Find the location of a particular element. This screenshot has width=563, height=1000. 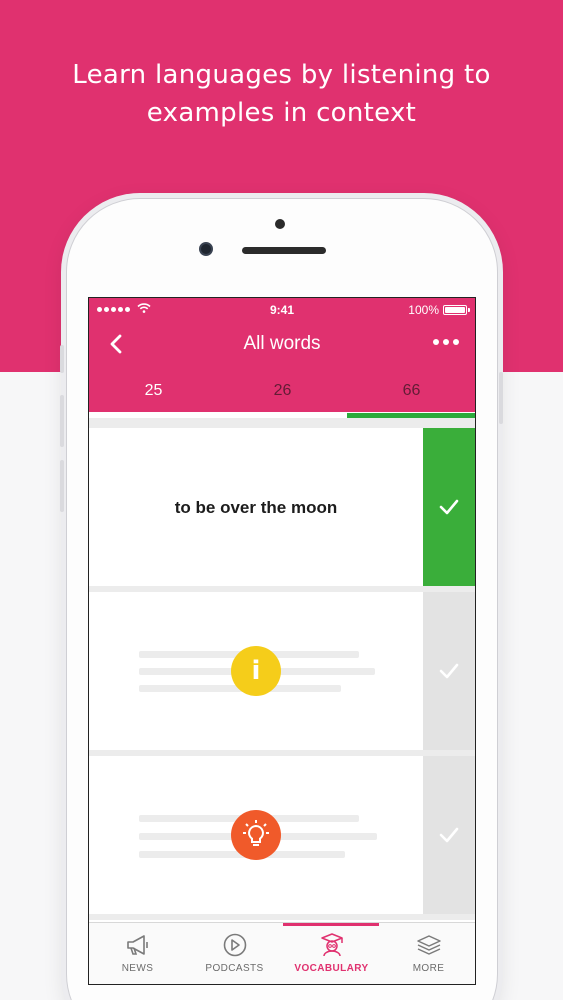

phone-power-button is located at coordinates (501, 398).